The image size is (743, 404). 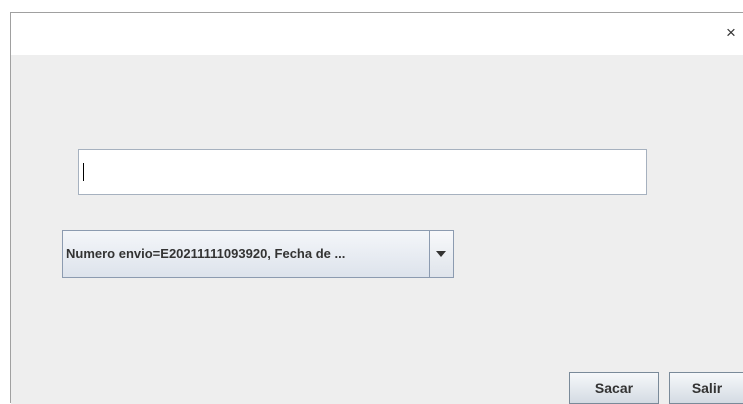 I want to click on text-caret, so click(x=83, y=172).